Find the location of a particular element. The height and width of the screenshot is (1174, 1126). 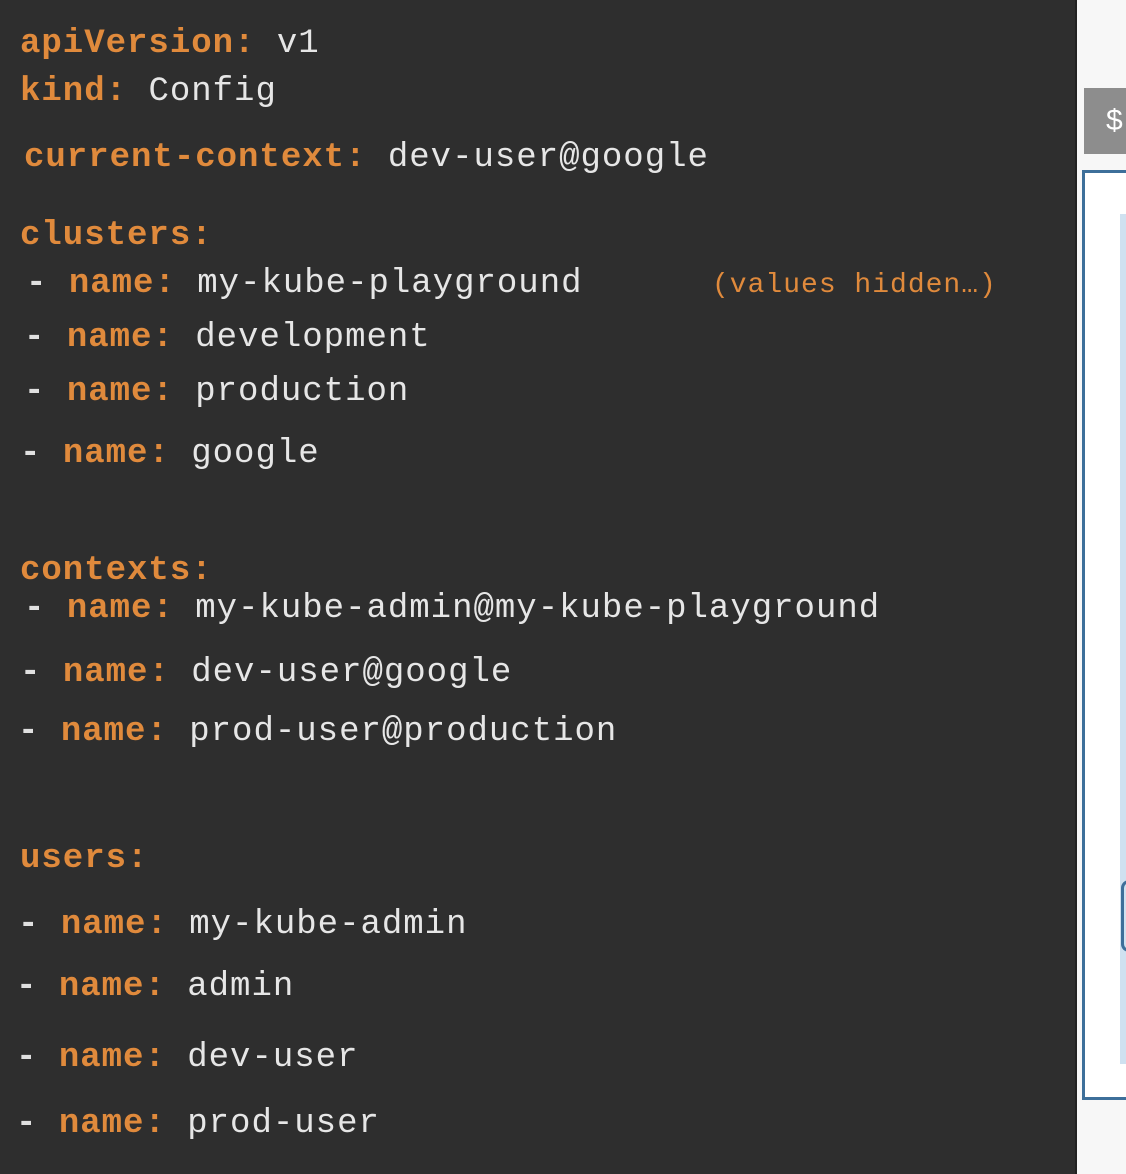

user-item: - name: dev-user is located at coordinates (187, 1058).